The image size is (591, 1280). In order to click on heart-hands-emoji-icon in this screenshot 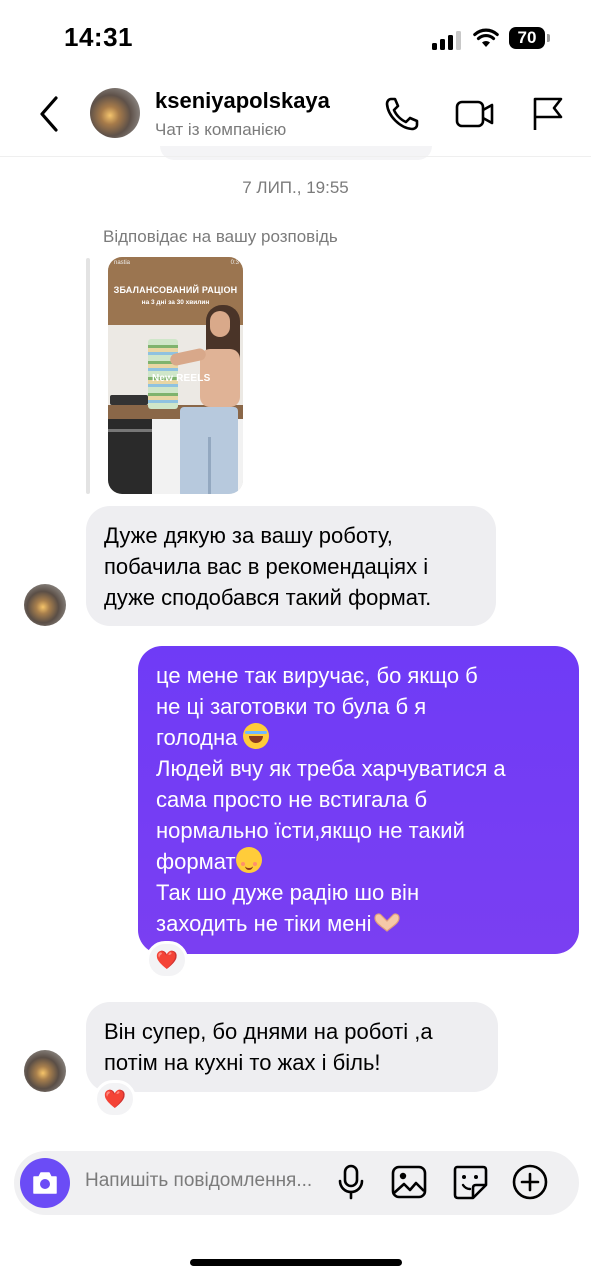, I will do `click(386, 922)`.